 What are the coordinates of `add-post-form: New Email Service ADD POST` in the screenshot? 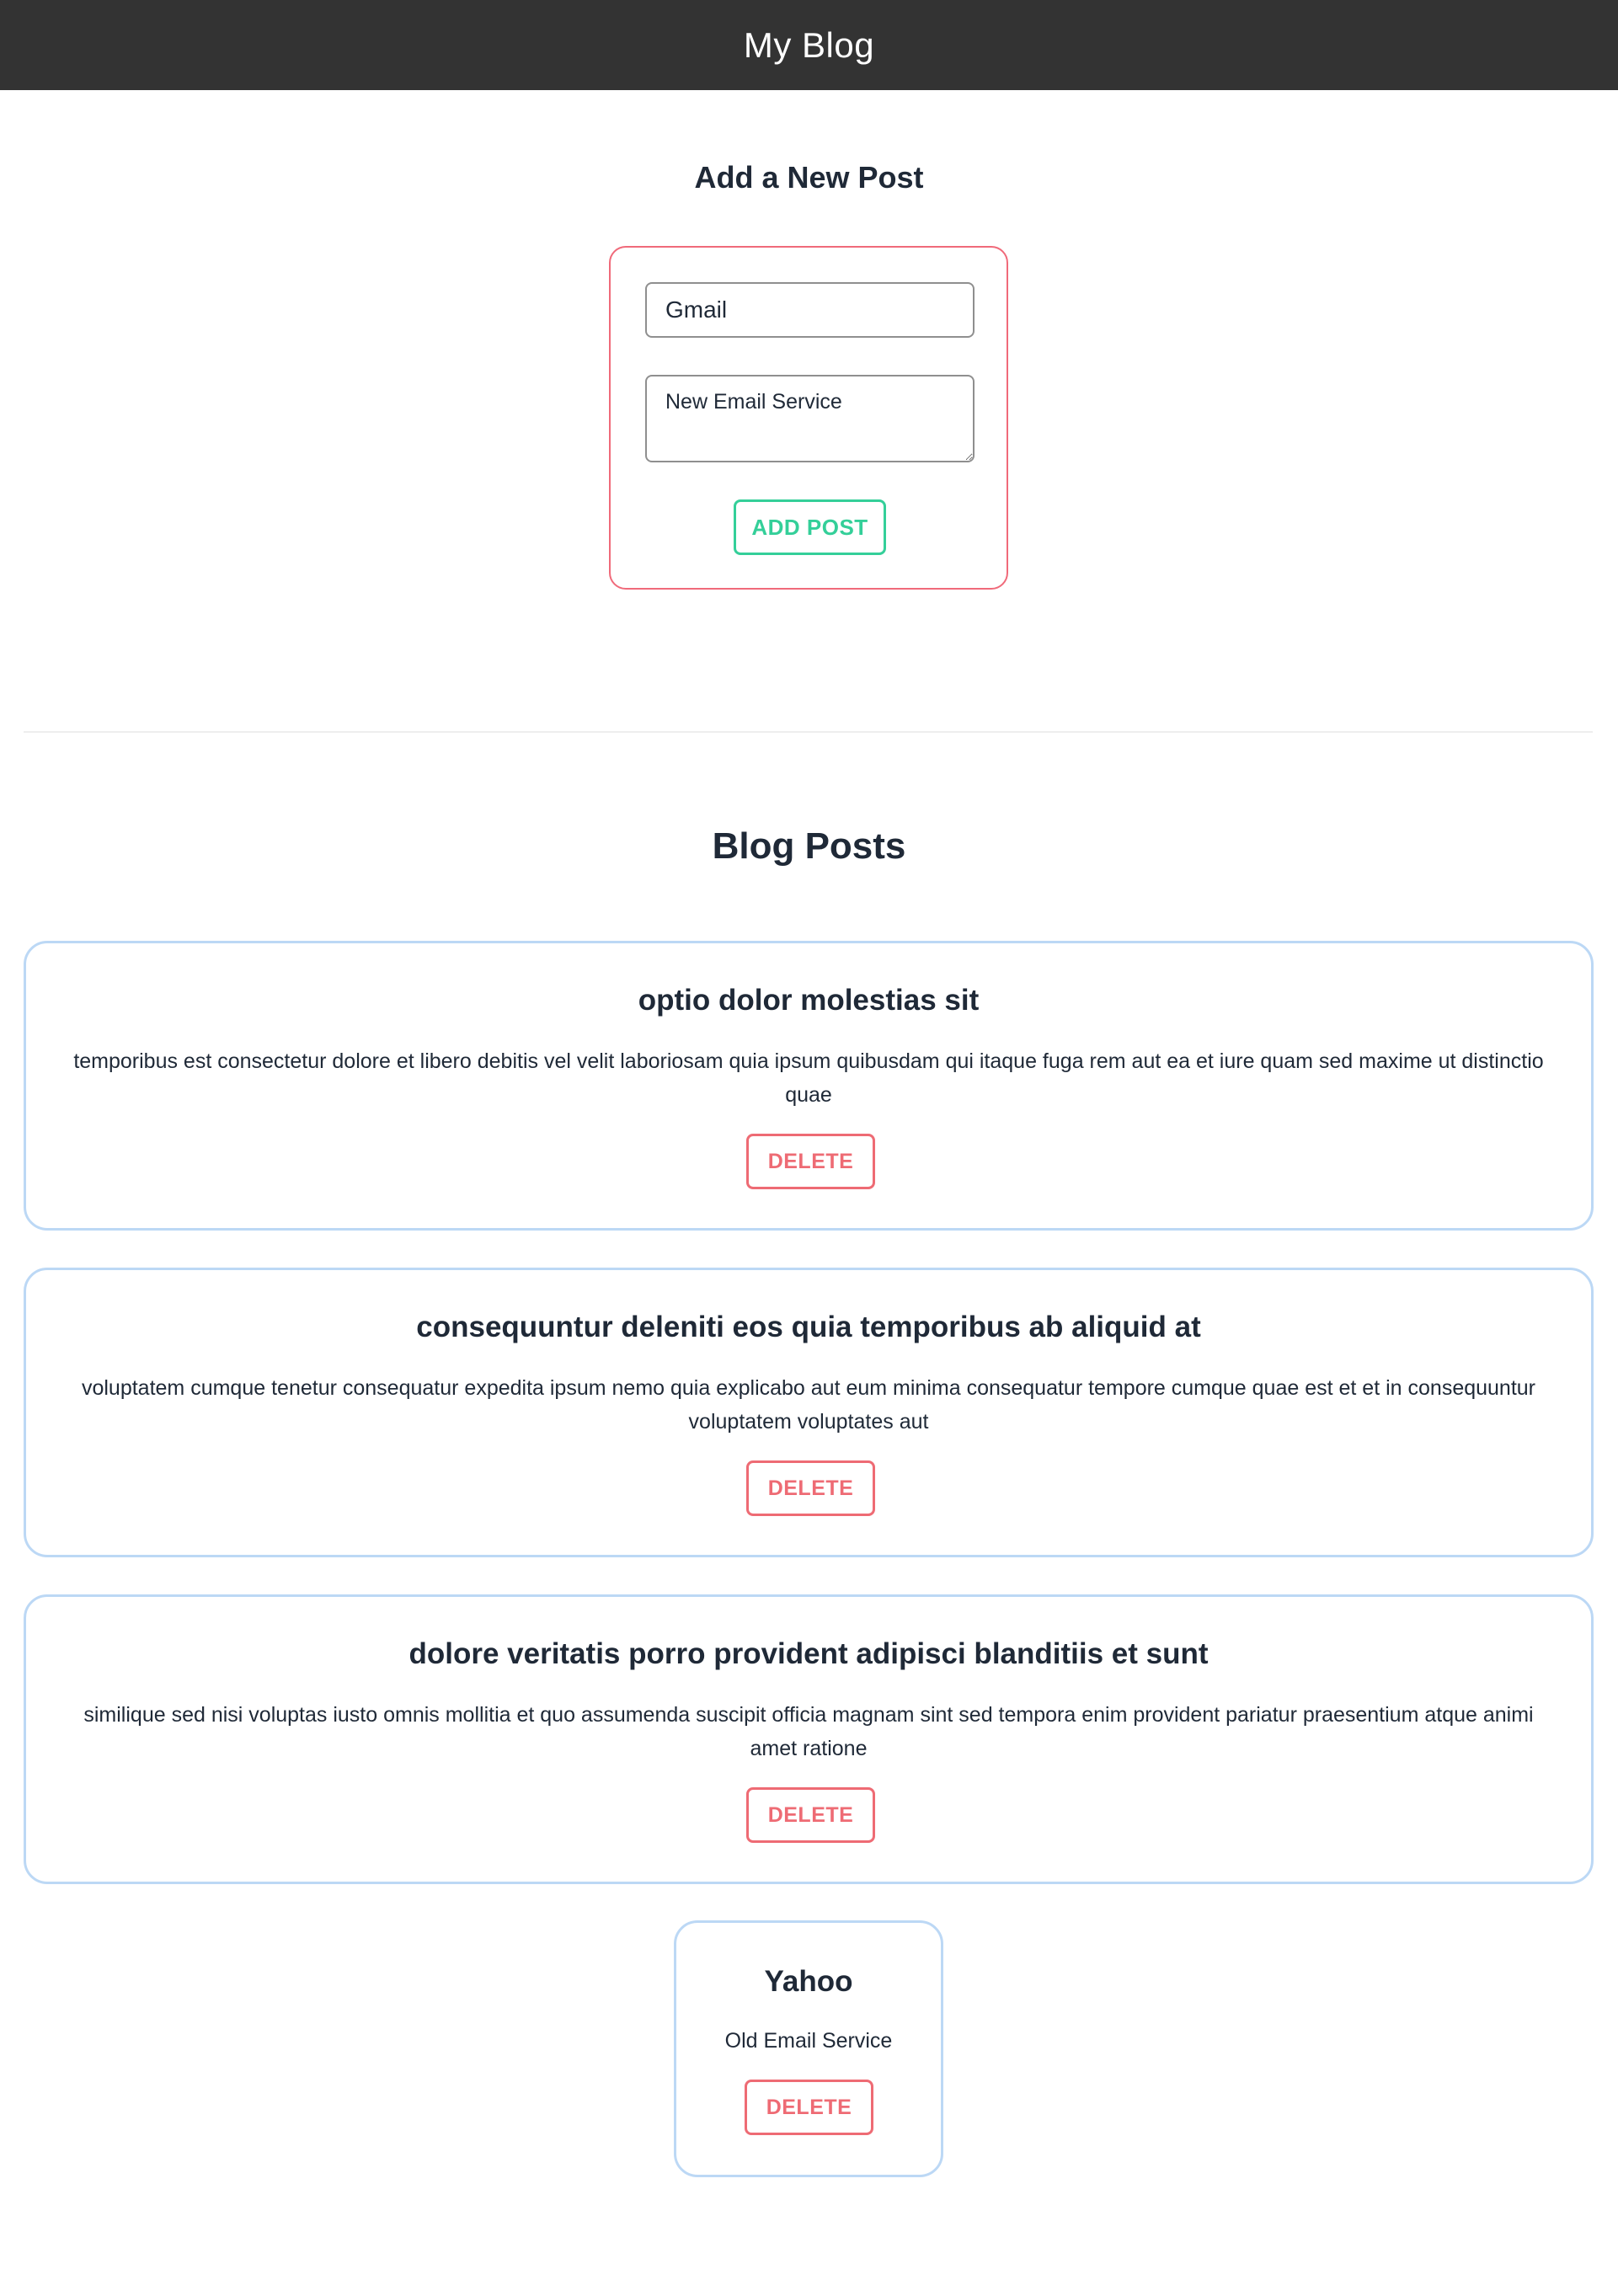 It's located at (808, 418).